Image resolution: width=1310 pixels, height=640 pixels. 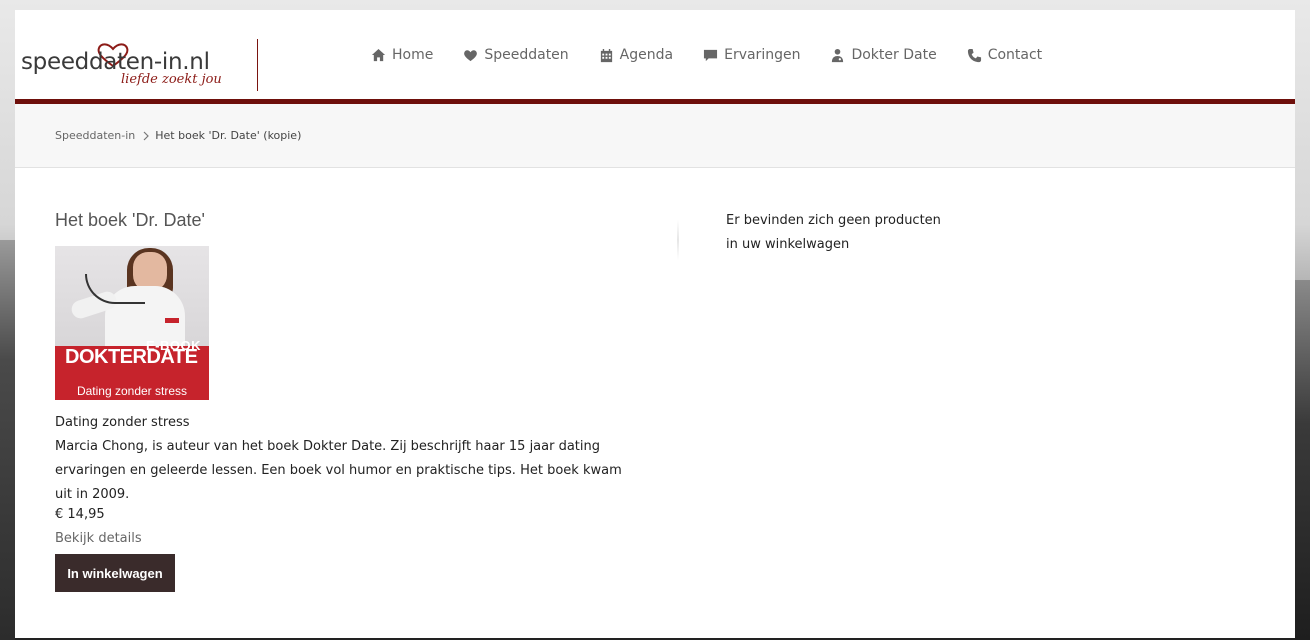 What do you see at coordinates (762, 55) in the screenshot?
I see `nav-label: Ervaringen` at bounding box center [762, 55].